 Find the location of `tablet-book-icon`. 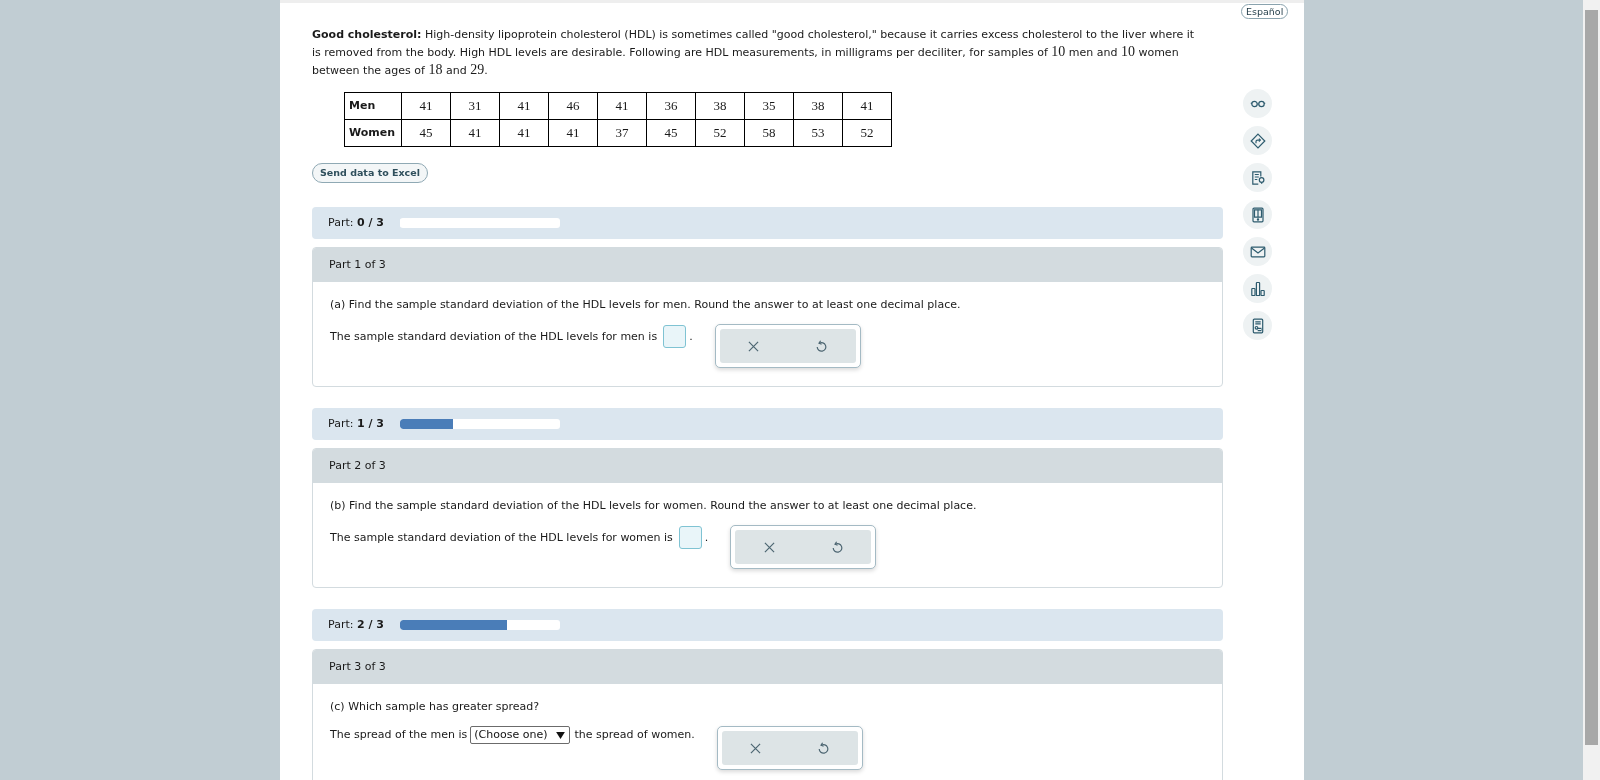

tablet-book-icon is located at coordinates (1257, 214).